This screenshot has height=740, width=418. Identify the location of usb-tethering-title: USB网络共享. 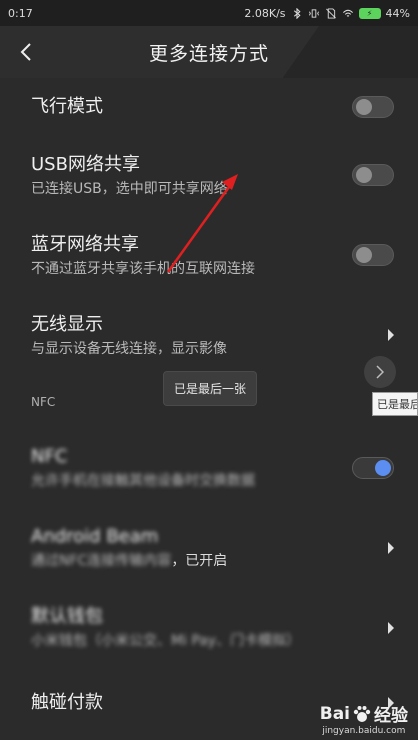
(85, 164).